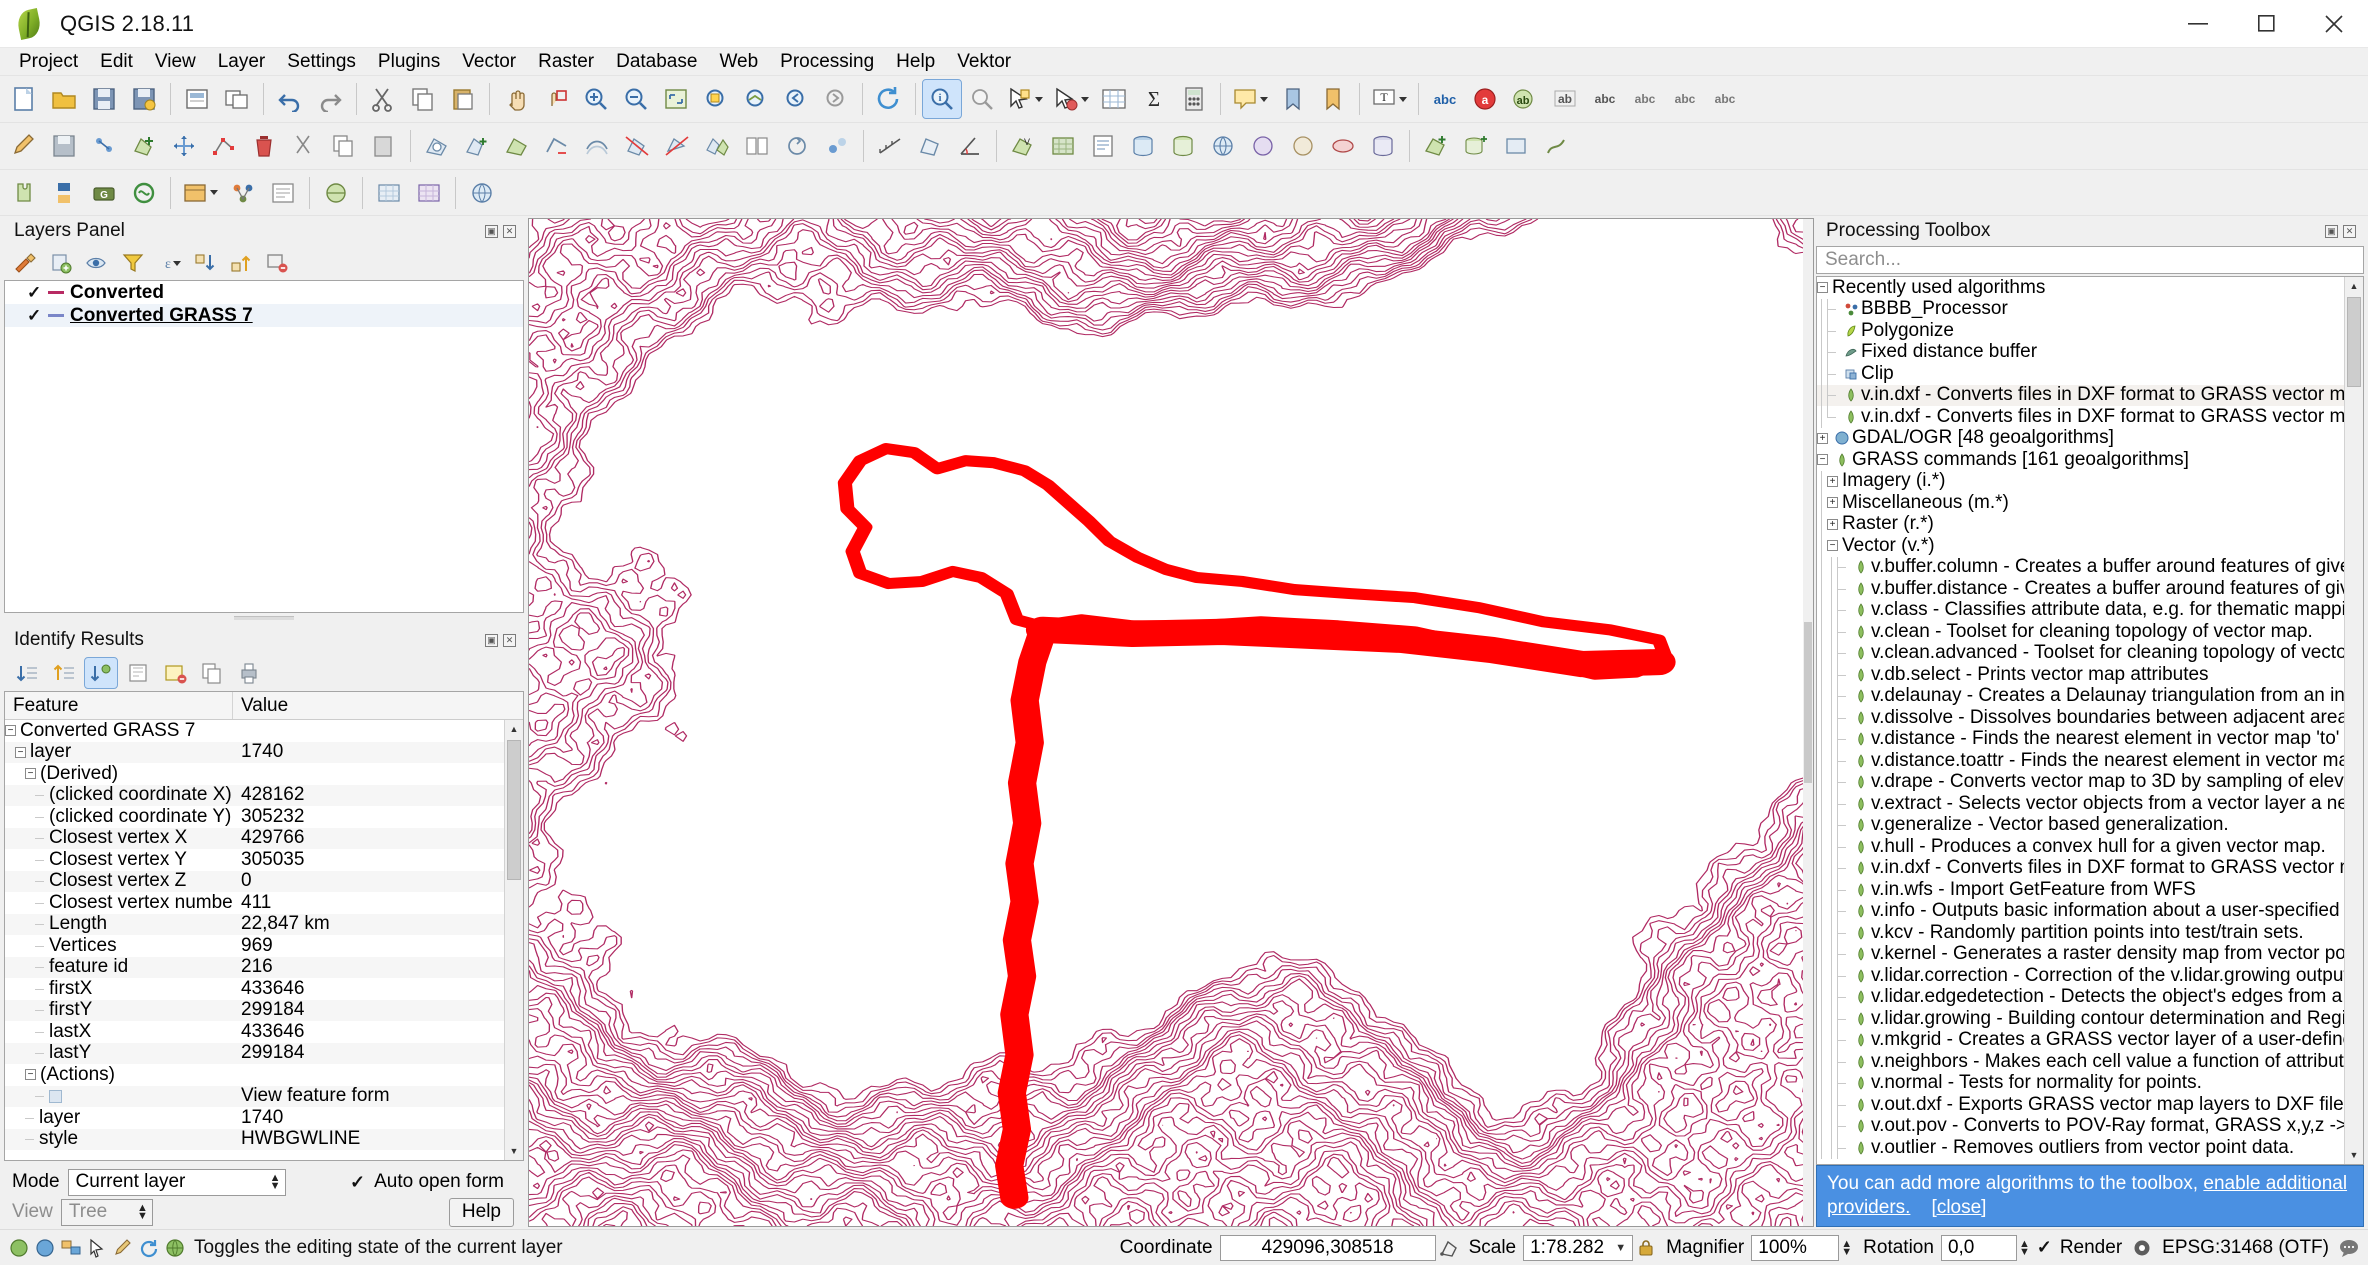  What do you see at coordinates (2080, 546) in the screenshot?
I see `processing-tree-item: − Vector (v.*)` at bounding box center [2080, 546].